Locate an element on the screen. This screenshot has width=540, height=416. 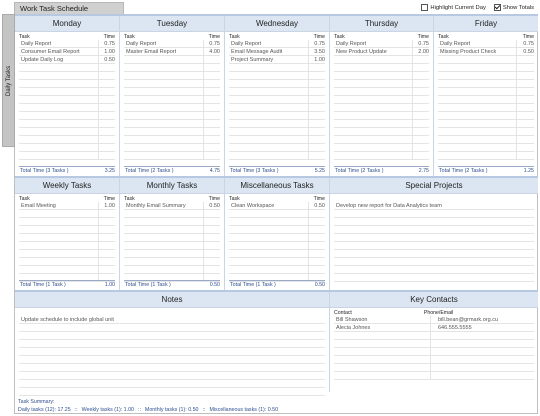
table-row: New Product Update 2.00 is located at coordinates (381, 52).